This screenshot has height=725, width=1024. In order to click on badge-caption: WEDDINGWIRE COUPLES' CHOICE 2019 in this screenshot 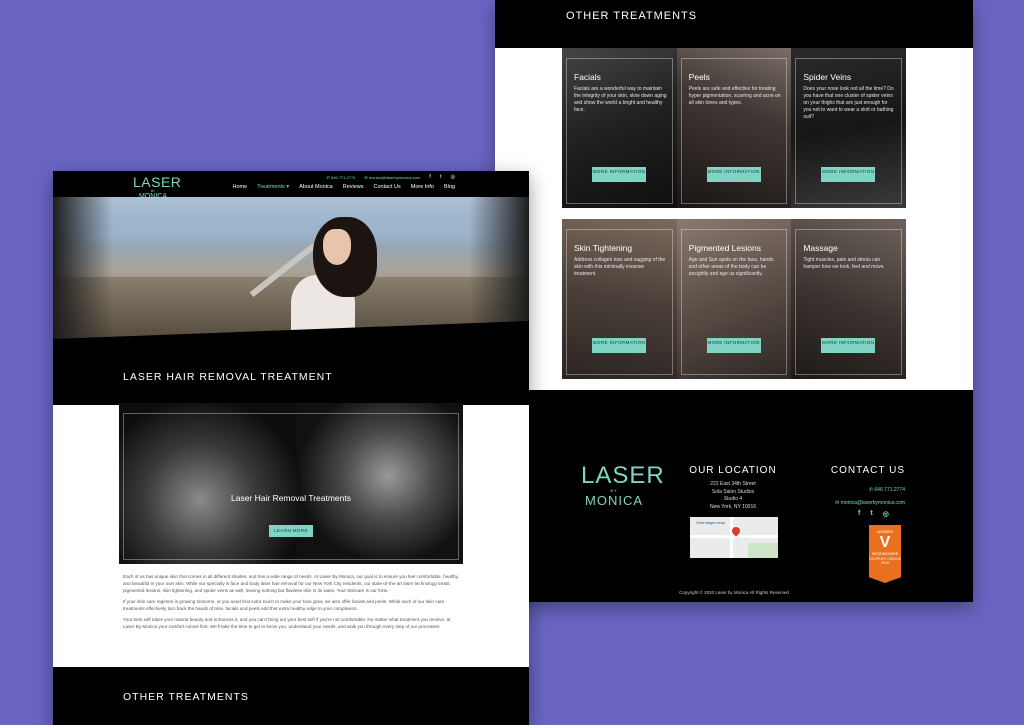, I will do `click(885, 558)`.